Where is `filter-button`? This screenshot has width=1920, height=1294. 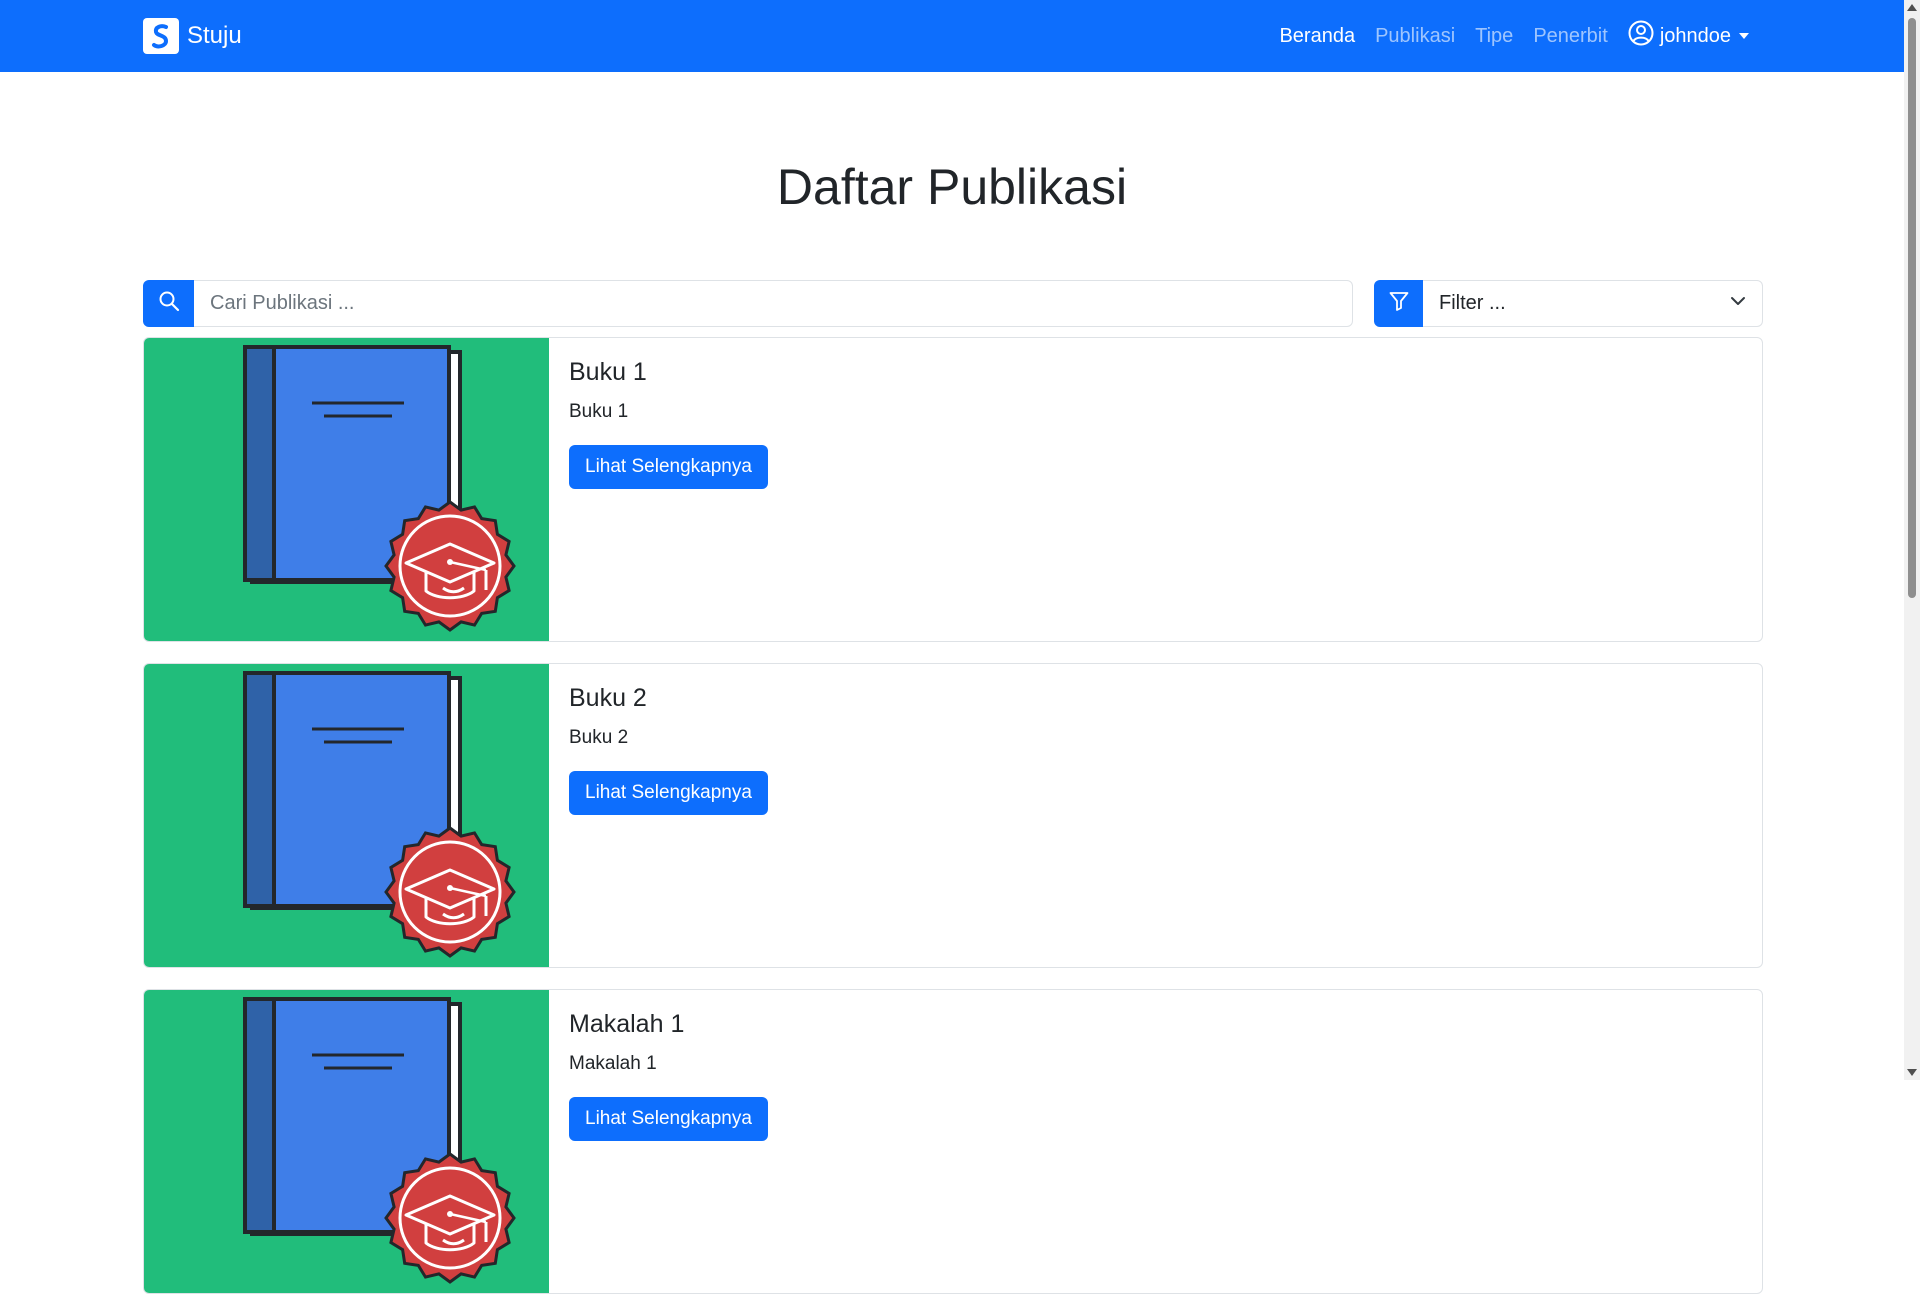
filter-button is located at coordinates (1398, 303).